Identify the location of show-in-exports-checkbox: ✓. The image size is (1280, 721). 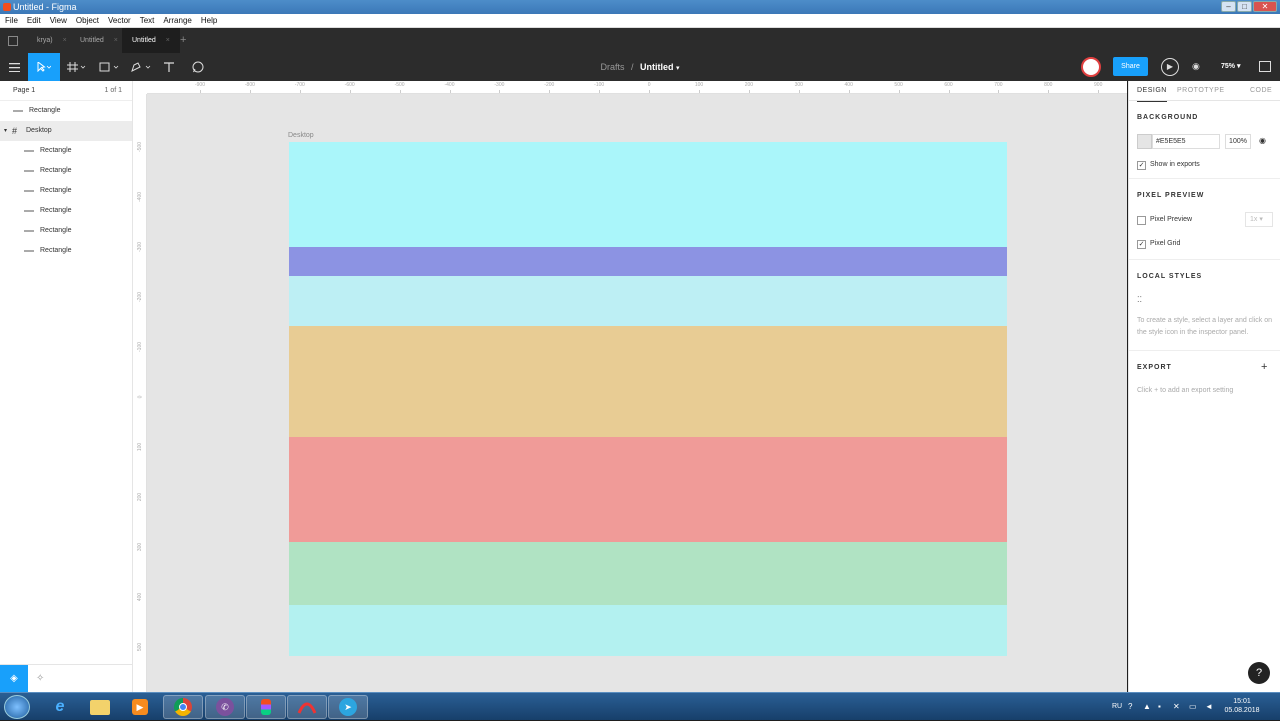
(1141, 165).